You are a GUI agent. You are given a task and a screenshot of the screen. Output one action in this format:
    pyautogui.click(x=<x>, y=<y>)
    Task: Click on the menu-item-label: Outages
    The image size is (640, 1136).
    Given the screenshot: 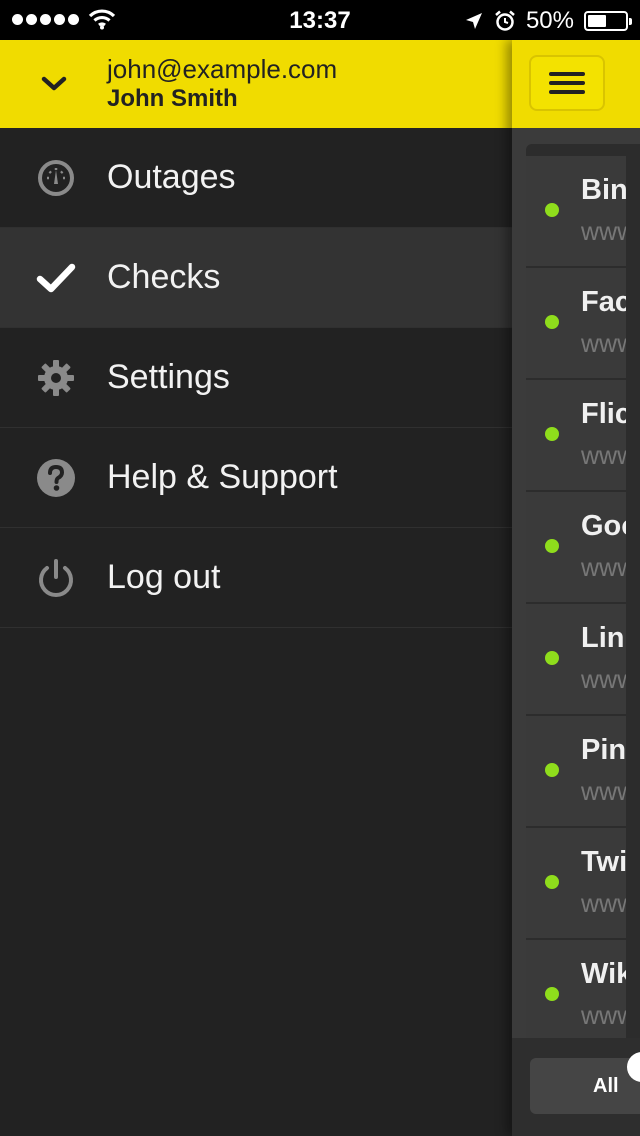 What is the action you would take?
    pyautogui.click(x=171, y=177)
    